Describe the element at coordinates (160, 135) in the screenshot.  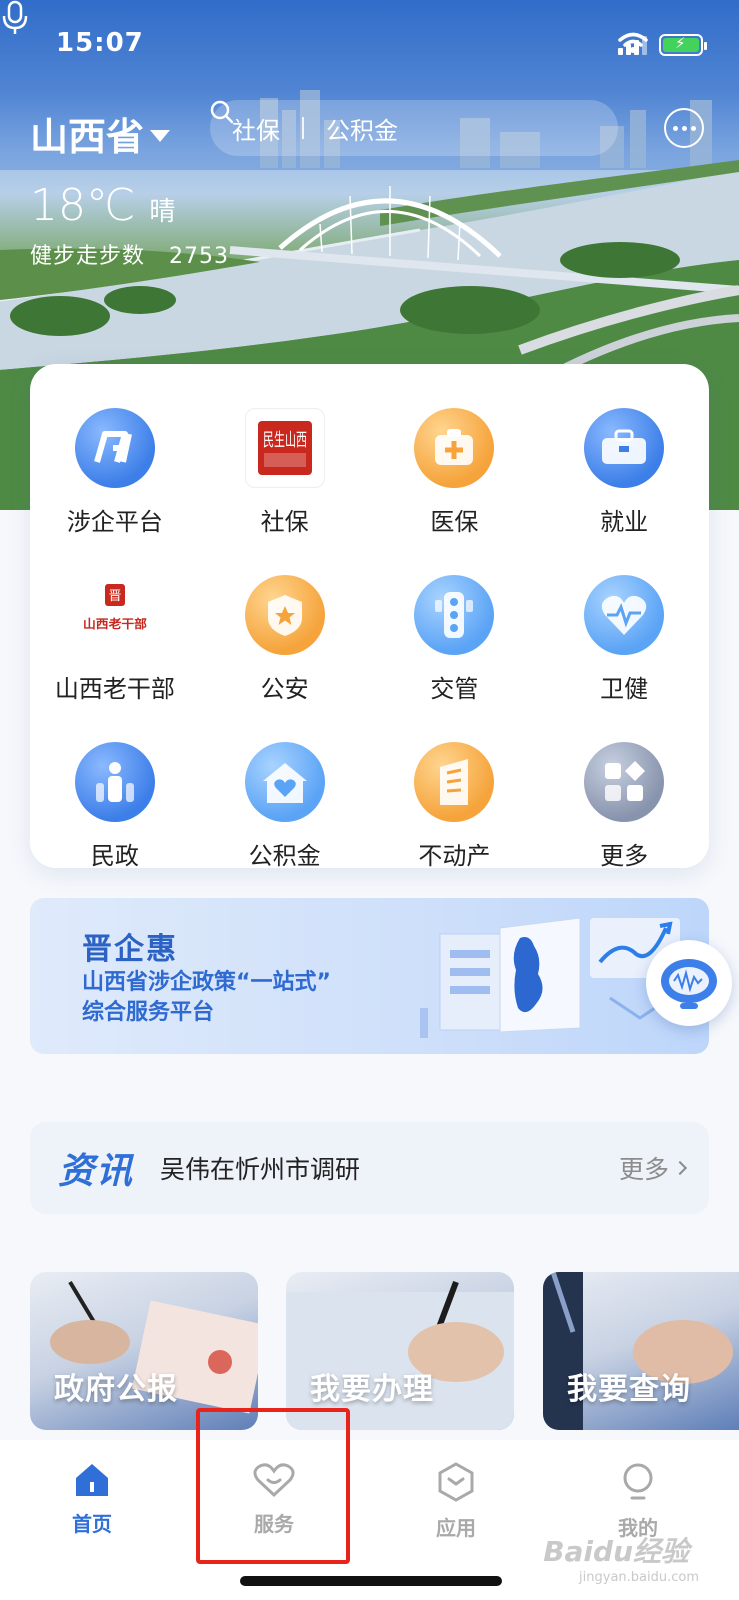
I see `caret-down-icon` at that location.